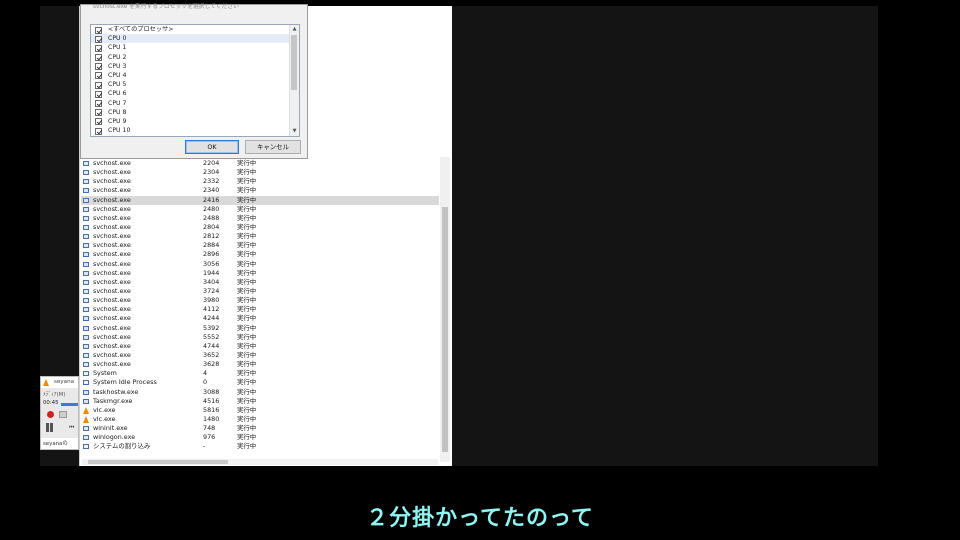 The height and width of the screenshot is (540, 960). Describe the element at coordinates (86, 447) in the screenshot. I see `system-icon` at that location.